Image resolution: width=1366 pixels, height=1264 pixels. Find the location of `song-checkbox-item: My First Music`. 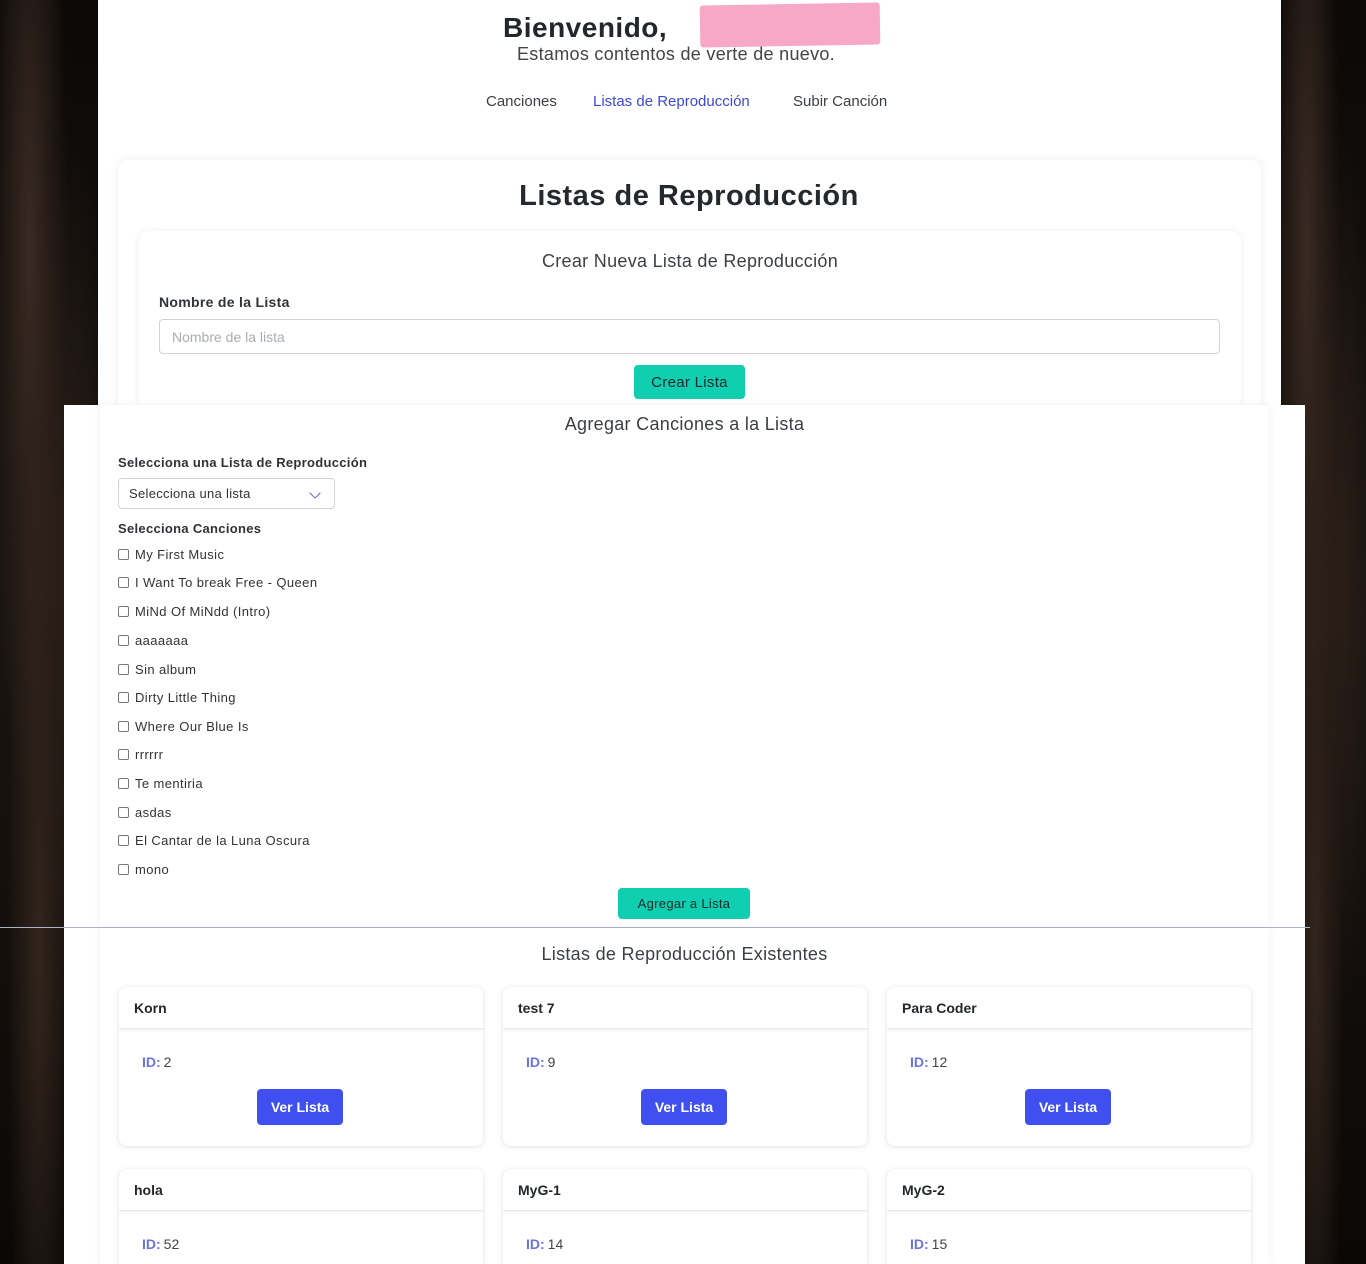

song-checkbox-item: My First Music is located at coordinates (171, 554).